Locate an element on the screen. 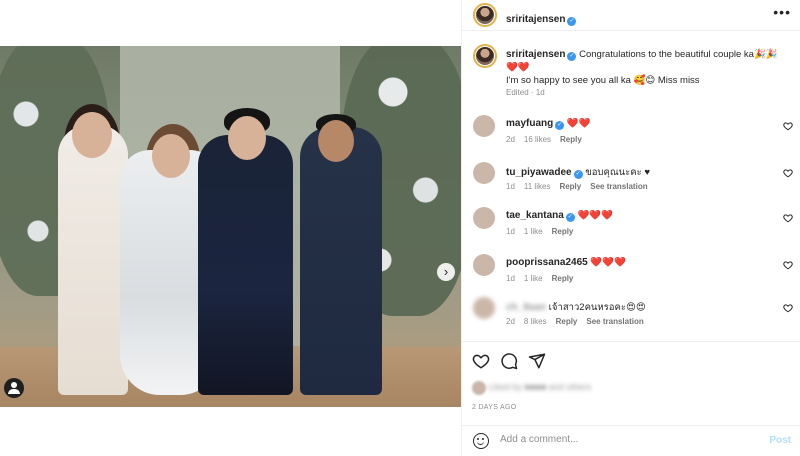 The height and width of the screenshot is (456, 800). author-username: sriritajensen is located at coordinates (535, 19).